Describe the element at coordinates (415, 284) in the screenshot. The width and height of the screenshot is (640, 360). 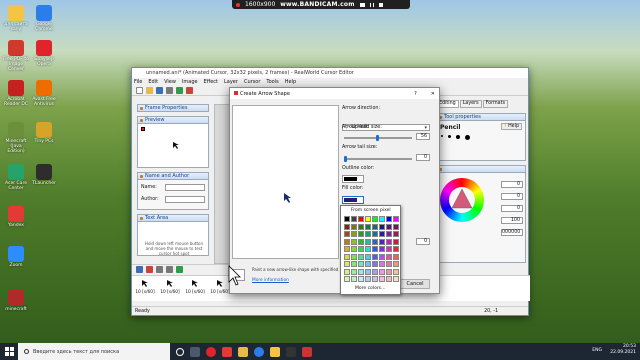
I see `cancel-button: Cancel` at that location.